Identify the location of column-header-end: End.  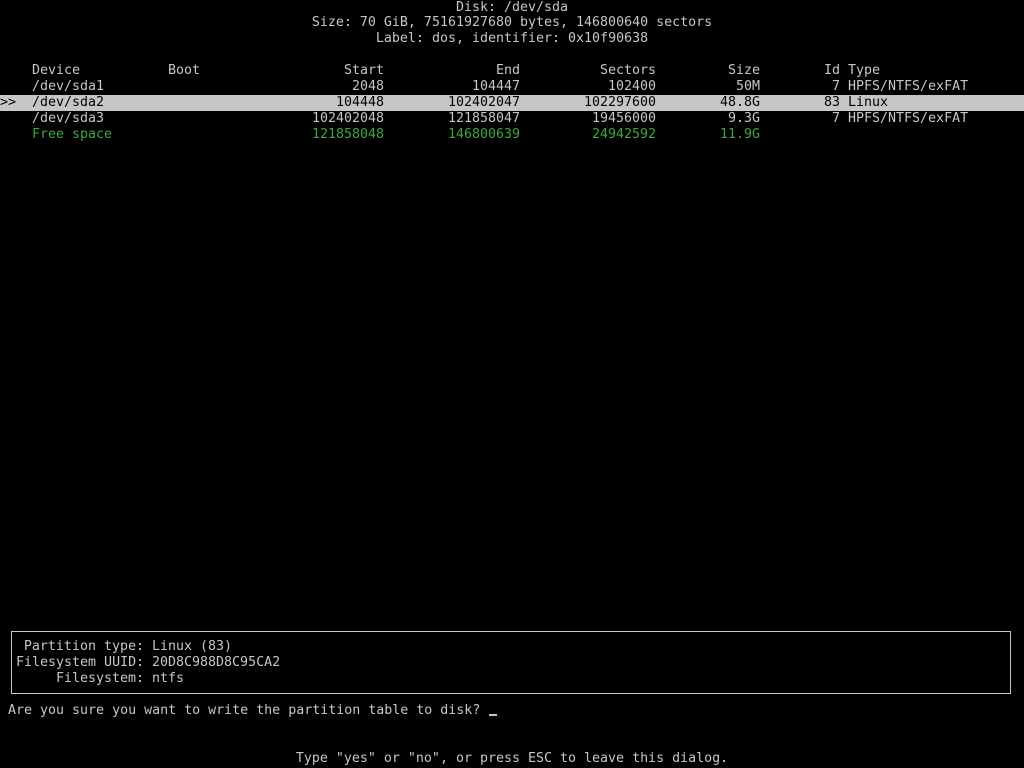
(507, 70).